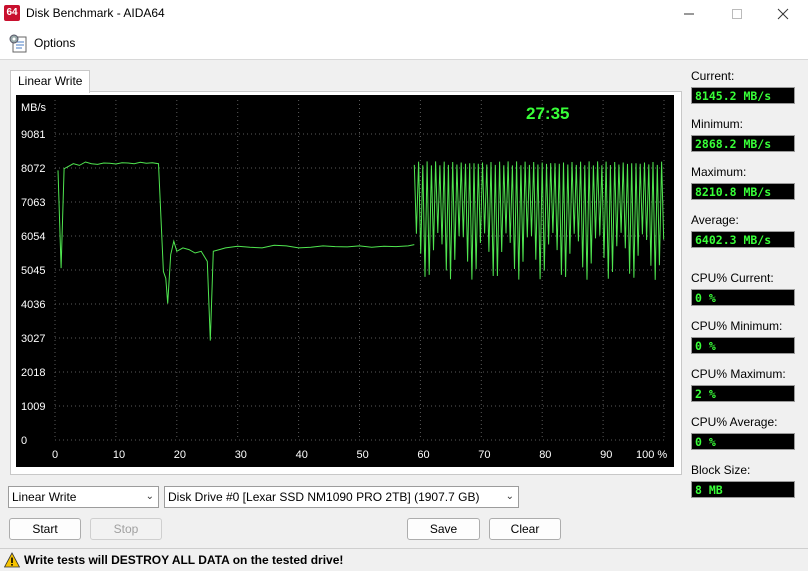 The height and width of the screenshot is (571, 808). I want to click on close-icon, so click(783, 14).